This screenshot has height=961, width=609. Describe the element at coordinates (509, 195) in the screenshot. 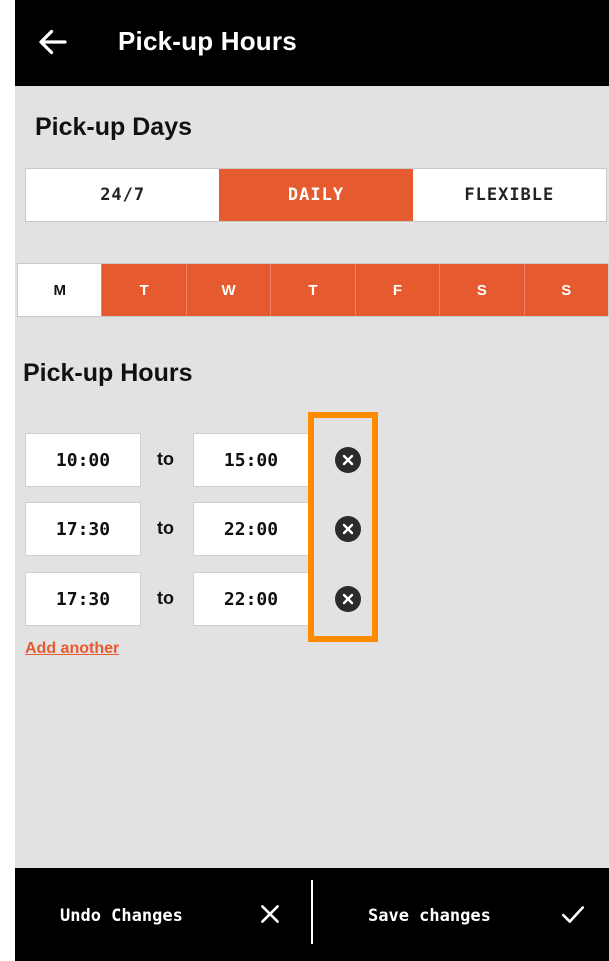

I see `mode-option-flexible: FLEXIBLE` at that location.